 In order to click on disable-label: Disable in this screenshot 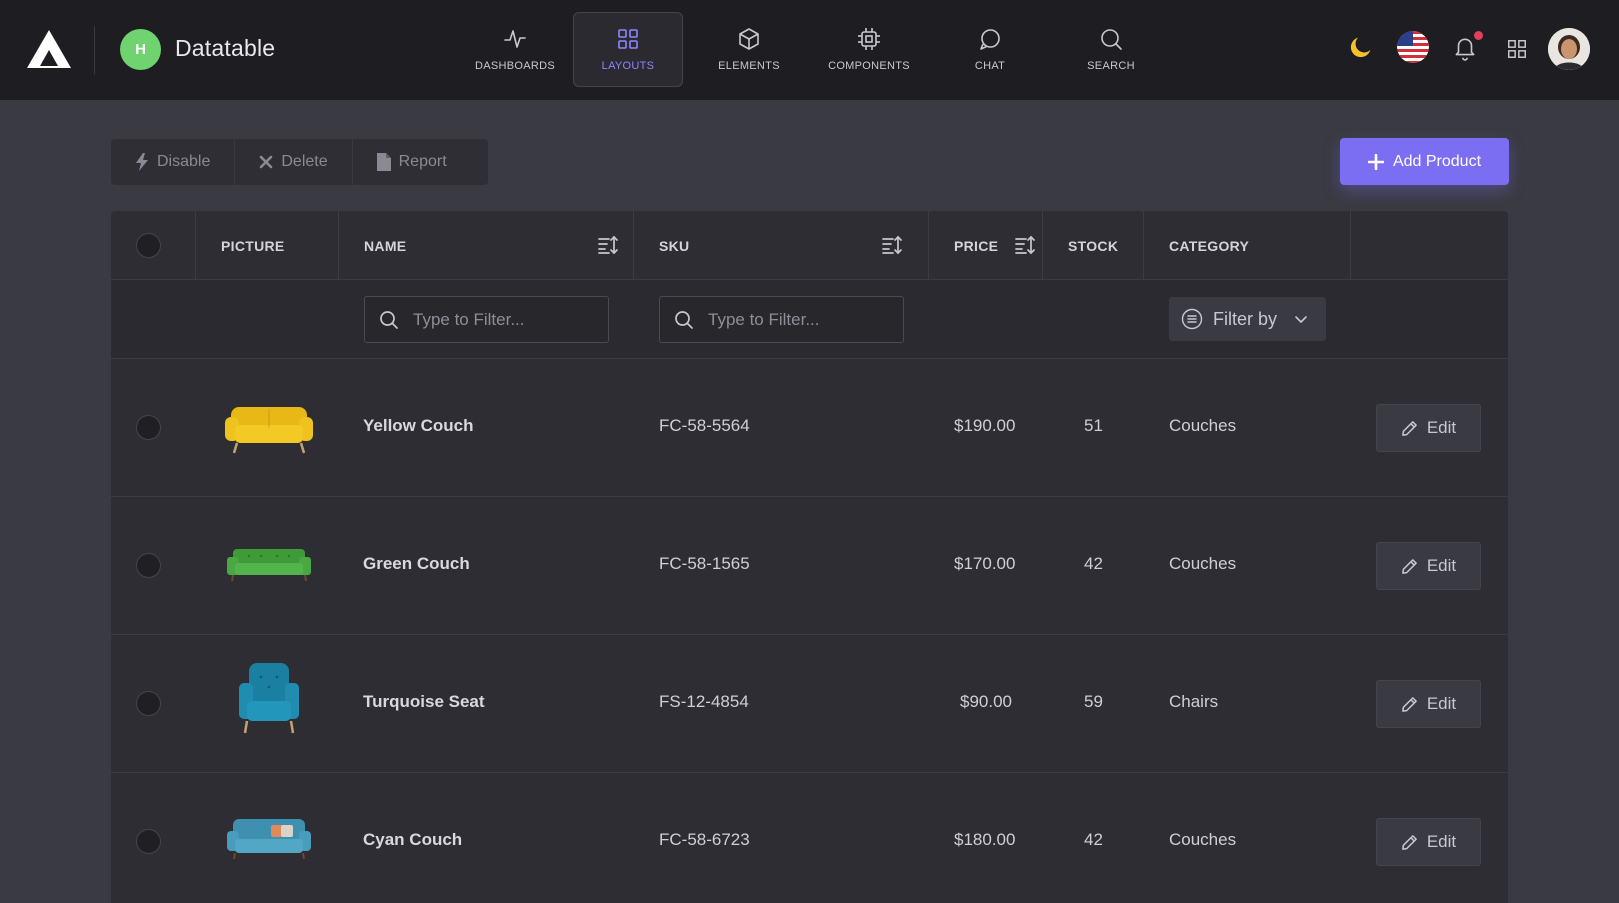, I will do `click(184, 161)`.